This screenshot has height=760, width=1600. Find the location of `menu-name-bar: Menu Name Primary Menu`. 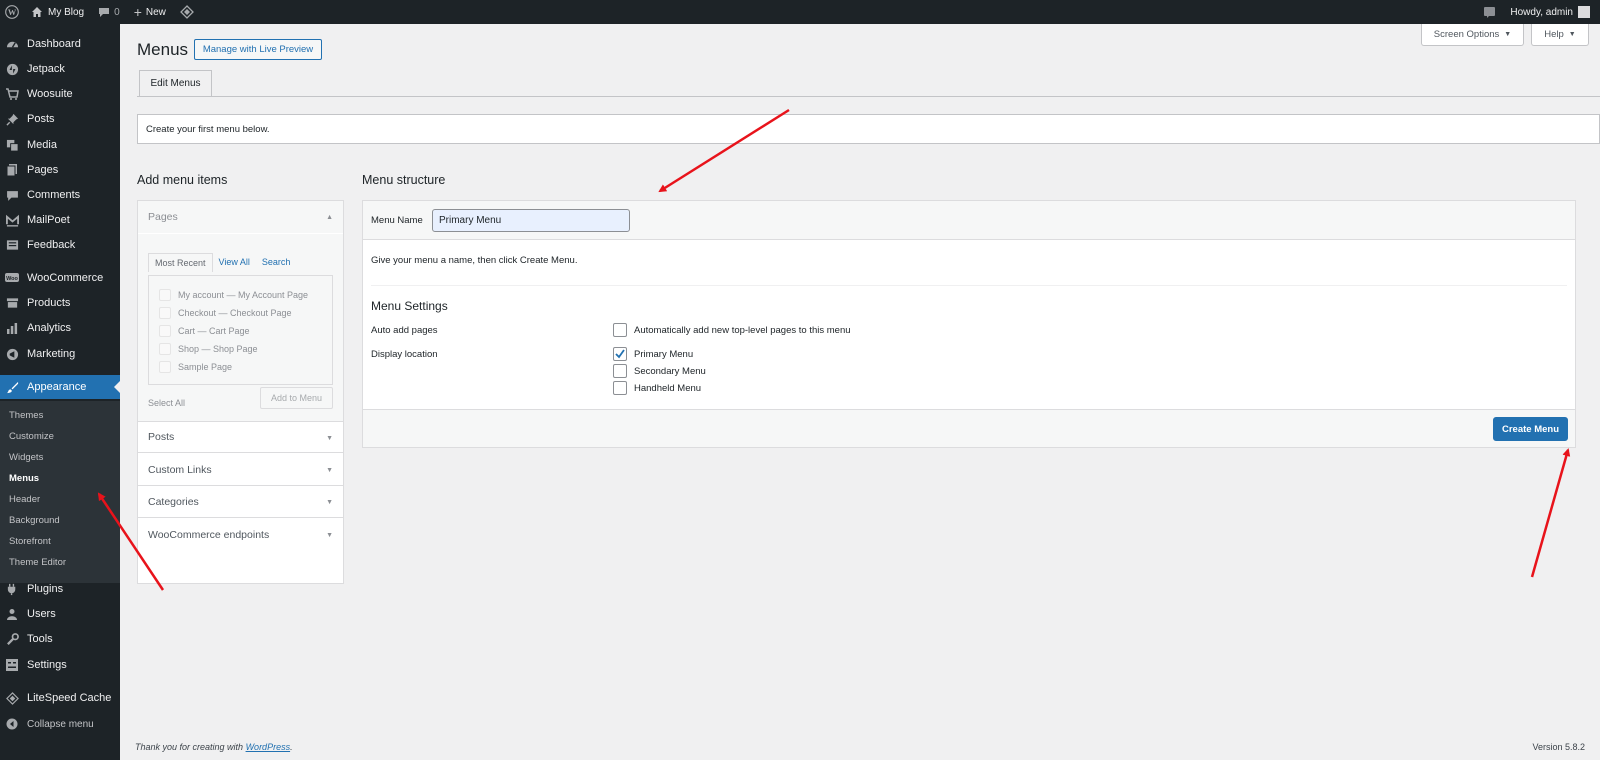

menu-name-bar: Menu Name Primary Menu is located at coordinates (969, 220).